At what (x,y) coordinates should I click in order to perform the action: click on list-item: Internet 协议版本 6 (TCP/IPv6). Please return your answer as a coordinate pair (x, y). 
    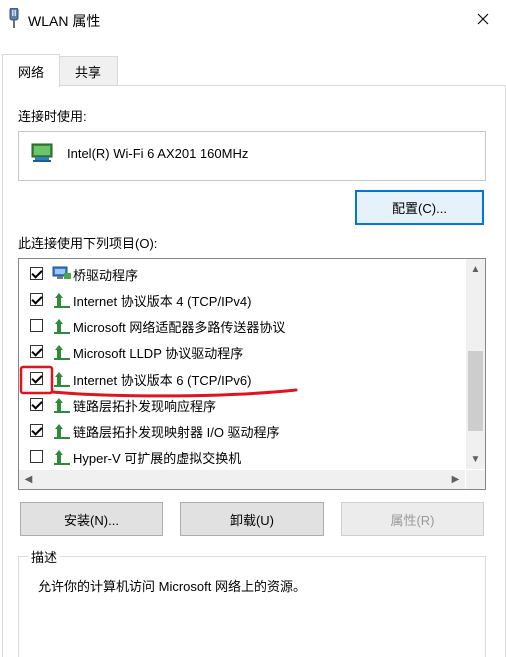
    Looking at the image, I should click on (239, 380).